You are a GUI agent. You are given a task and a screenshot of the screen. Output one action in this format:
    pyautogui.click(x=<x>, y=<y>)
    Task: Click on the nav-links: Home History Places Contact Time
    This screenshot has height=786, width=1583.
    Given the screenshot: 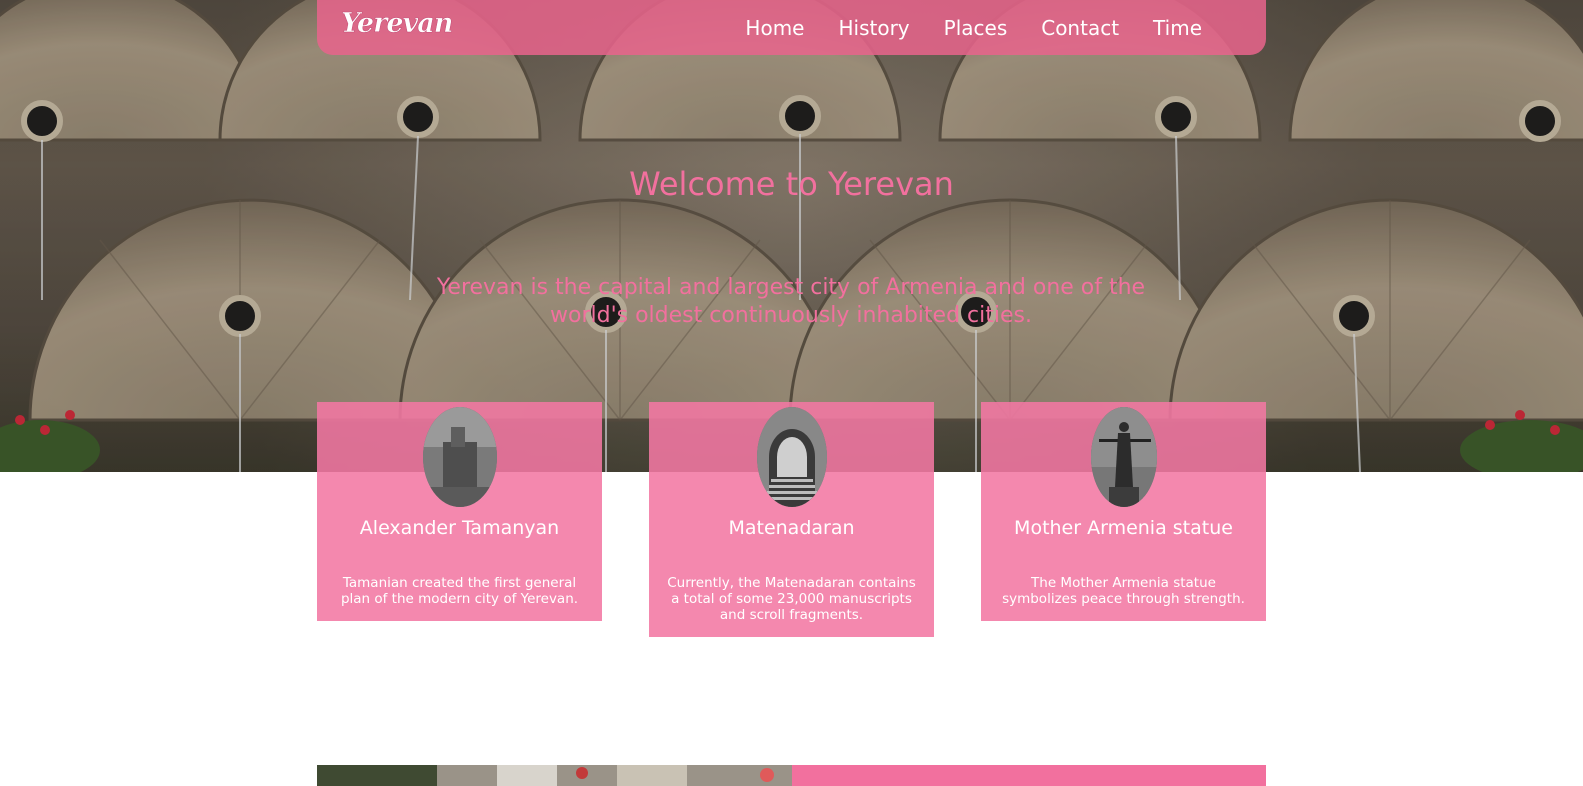 What is the action you would take?
    pyautogui.click(x=973, y=28)
    